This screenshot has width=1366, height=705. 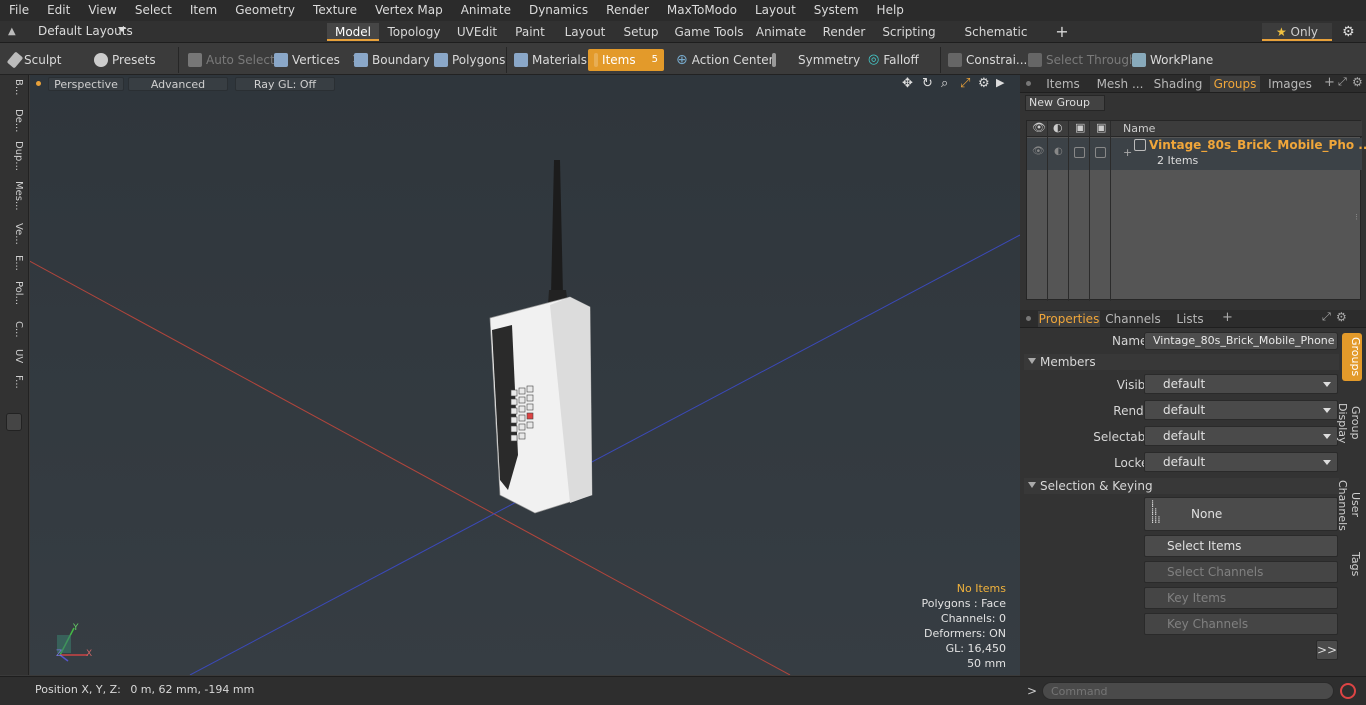 I want to click on menu-item: Item, so click(x=203, y=10).